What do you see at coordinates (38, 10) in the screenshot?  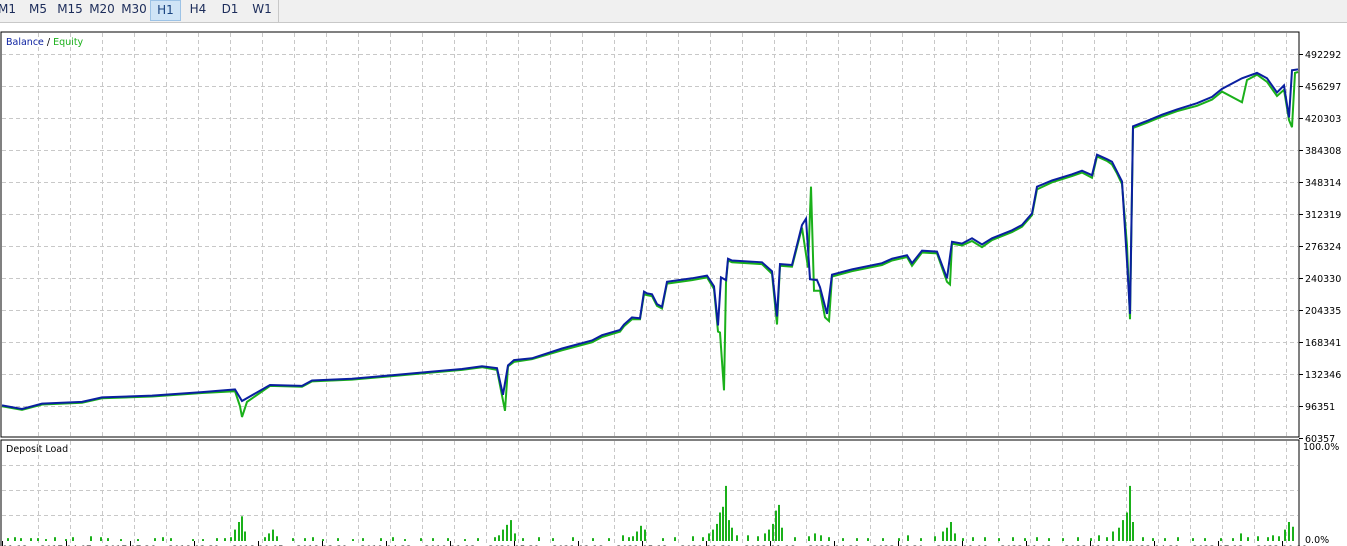 I see `timeframe-m5-button: M5` at bounding box center [38, 10].